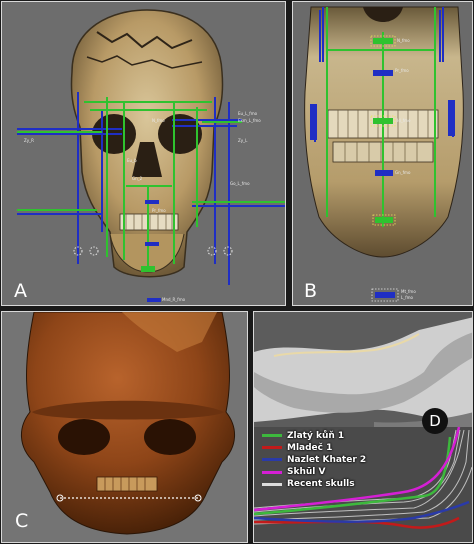 This screenshot has height=544, width=474. I want to click on legend-item-mladec: Mladeč 1, so click(314, 447).